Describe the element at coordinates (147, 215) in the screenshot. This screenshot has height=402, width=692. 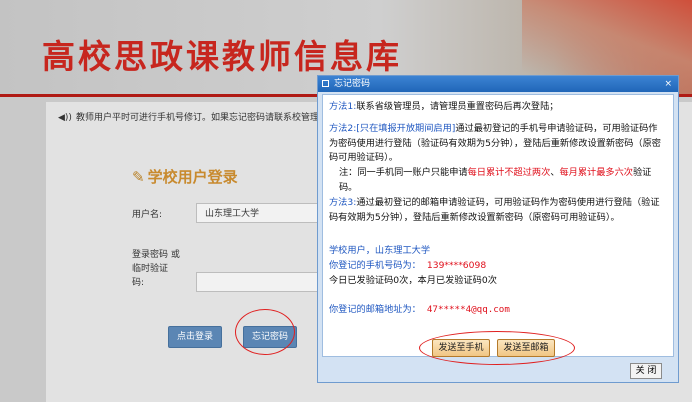
I see `username-label: 用户名:` at that location.